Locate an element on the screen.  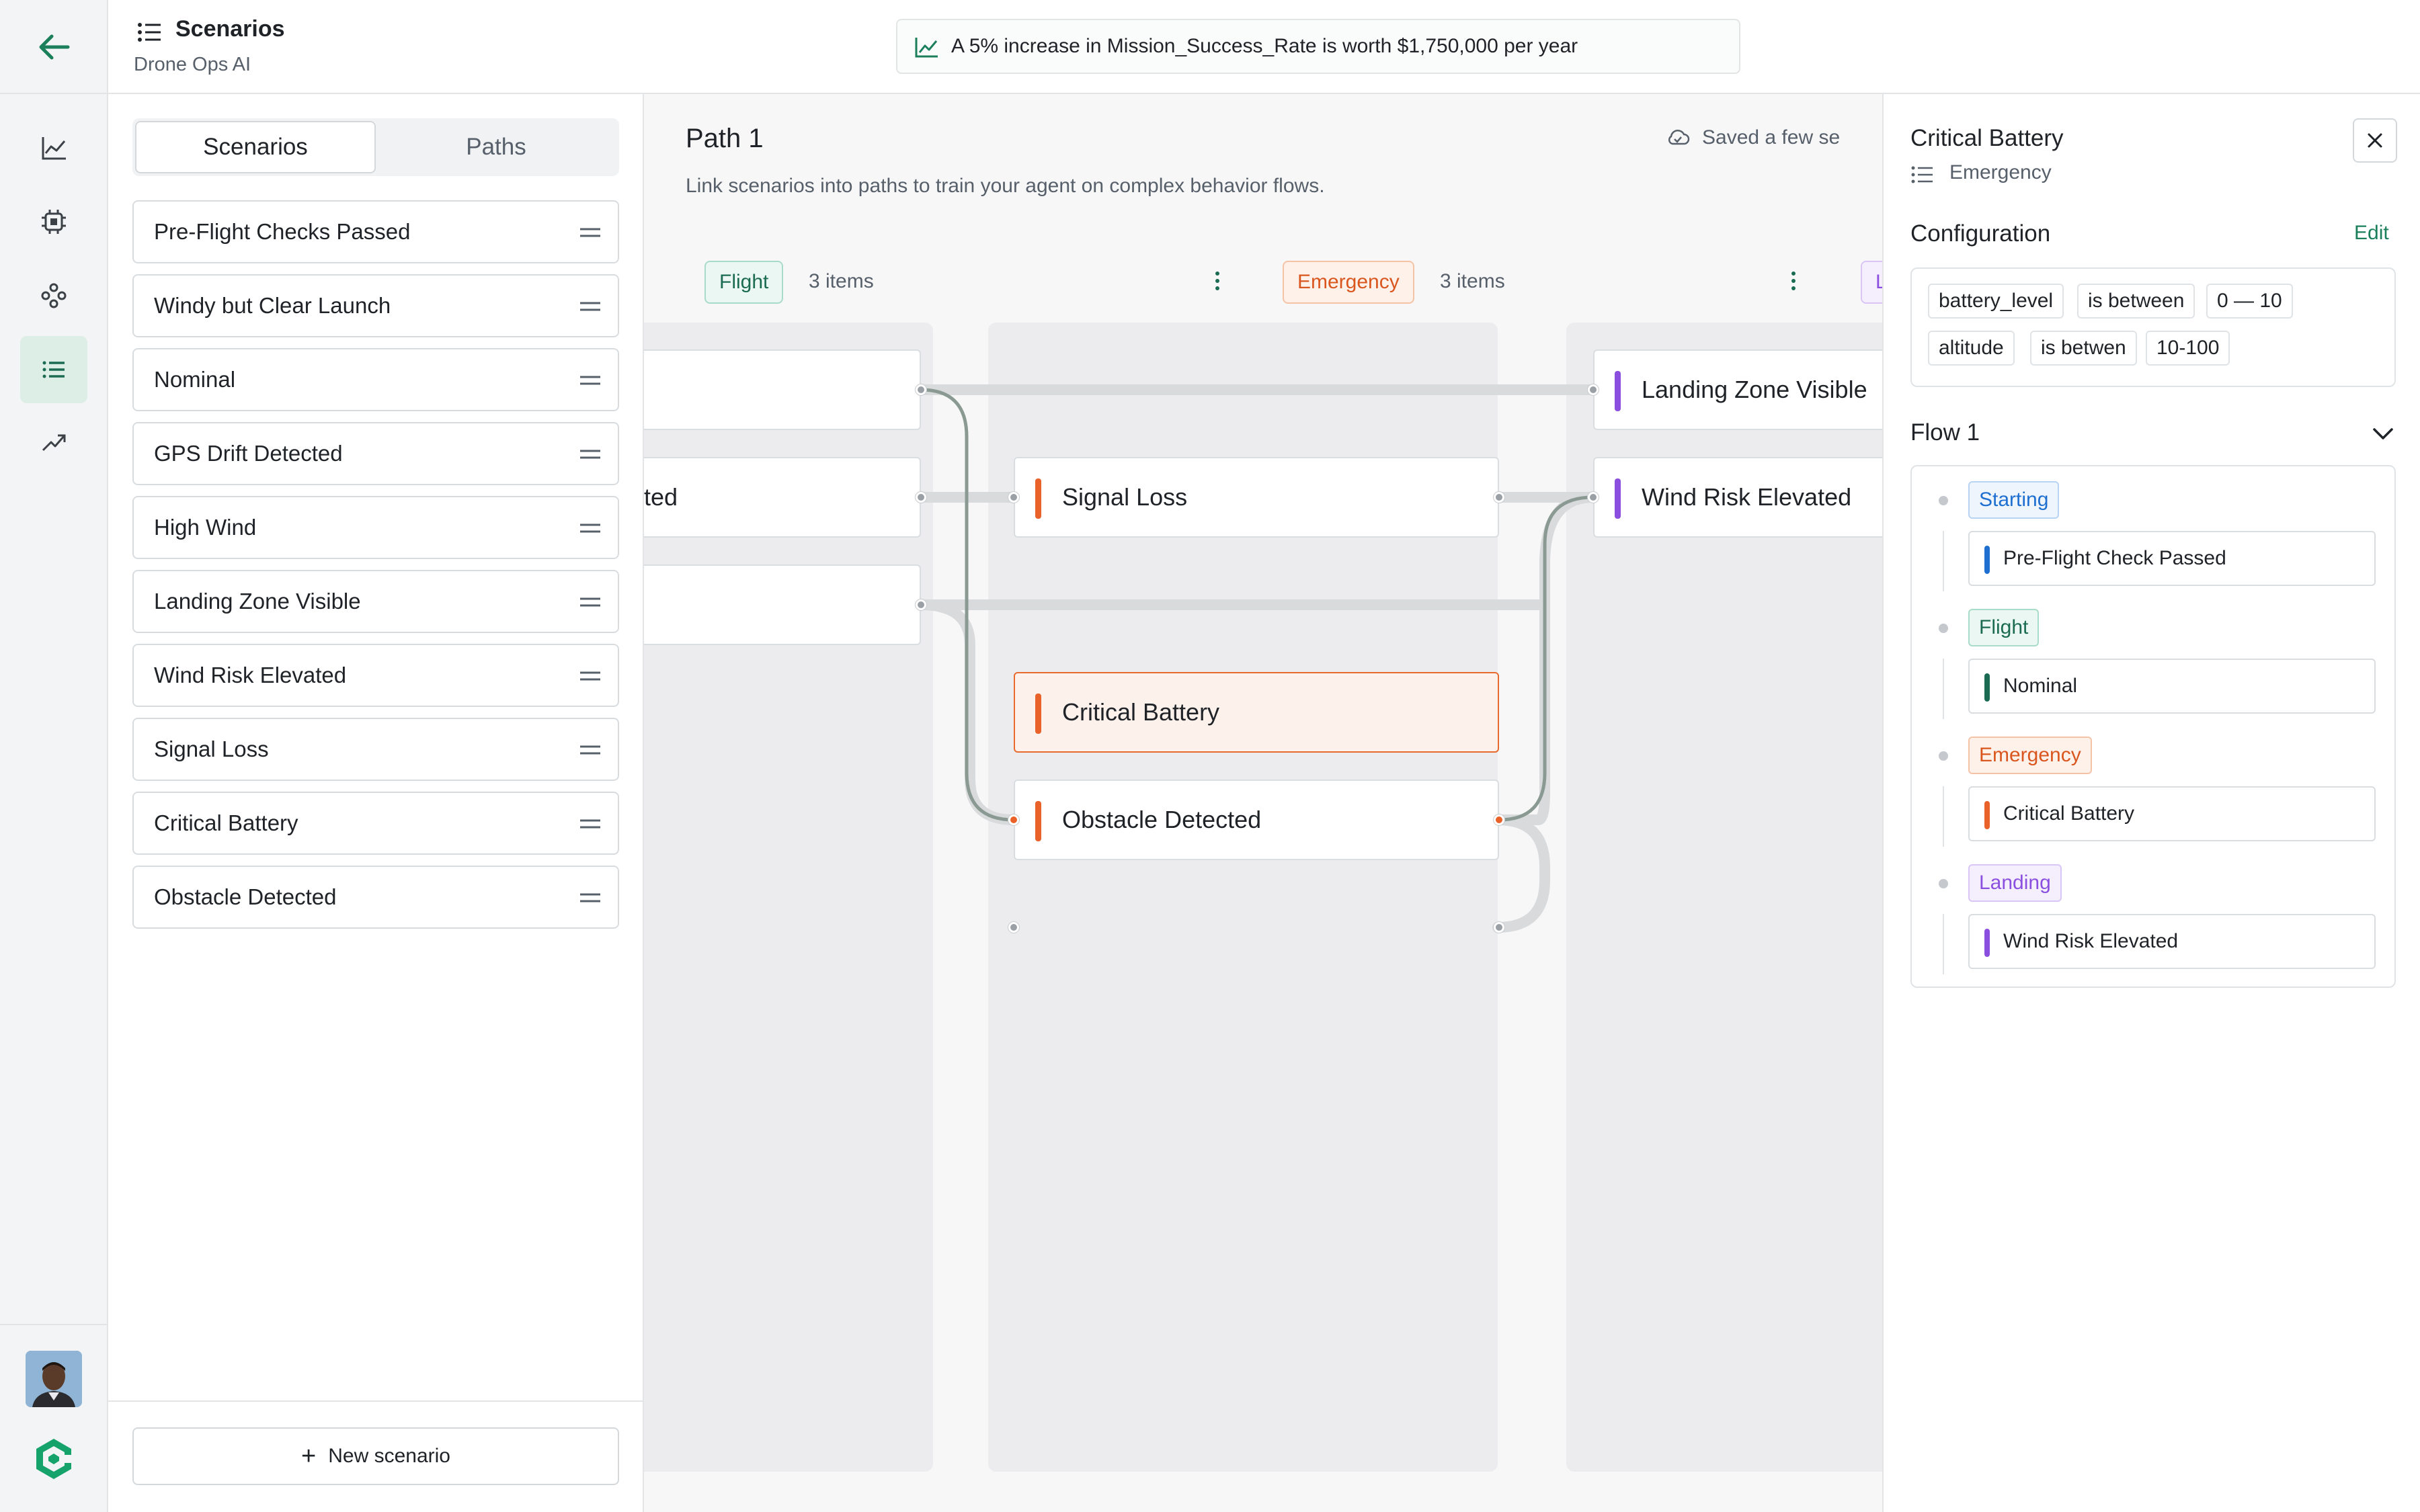
scenario-label: Windy but Clear Launch is located at coordinates (272, 305).